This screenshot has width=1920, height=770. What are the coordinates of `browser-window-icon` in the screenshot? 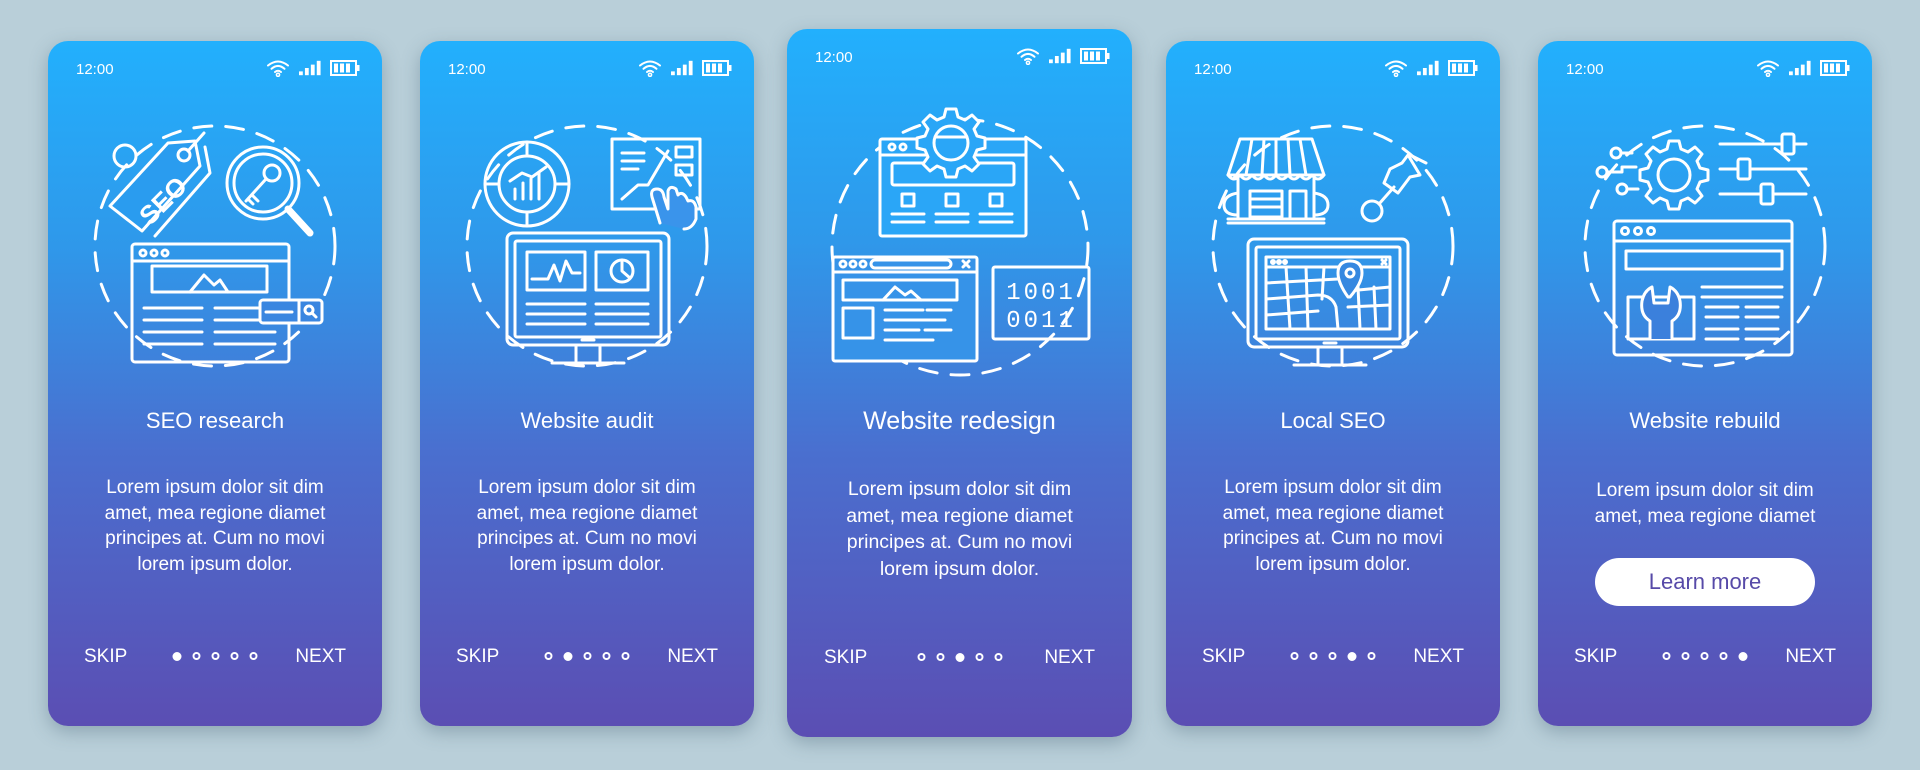 It's located at (227, 303).